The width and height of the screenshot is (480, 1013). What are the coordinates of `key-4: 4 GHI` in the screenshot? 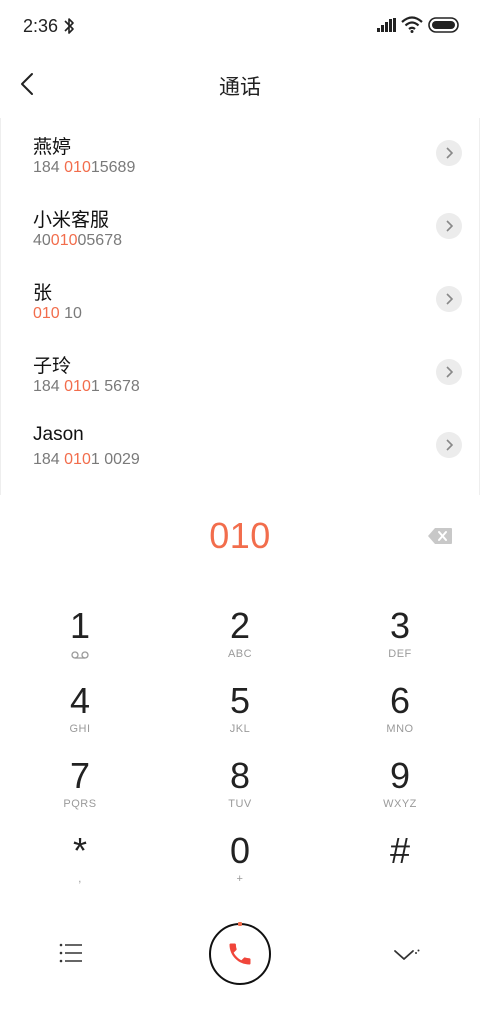 It's located at (80, 715).